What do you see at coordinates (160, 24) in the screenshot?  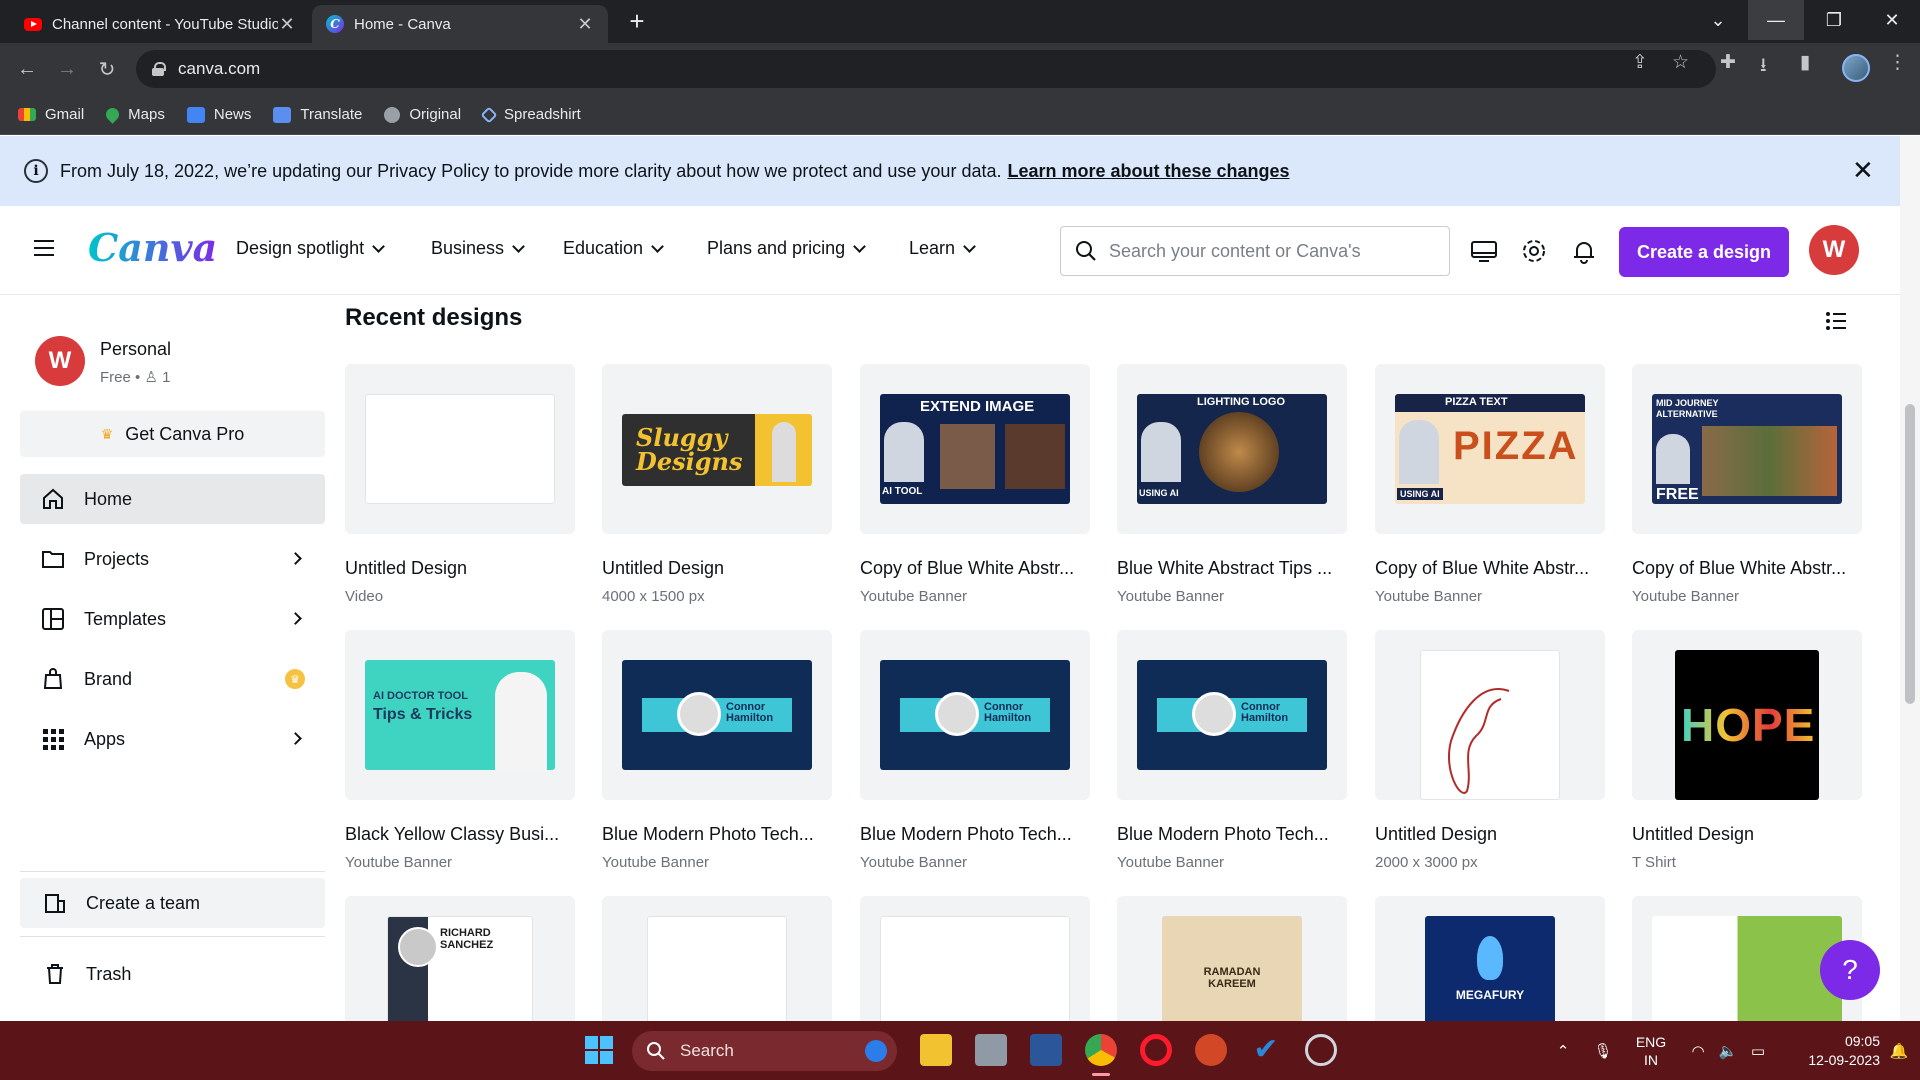 I see `tab-youtube-studio: Channel content - YouTube Studio ✕` at bounding box center [160, 24].